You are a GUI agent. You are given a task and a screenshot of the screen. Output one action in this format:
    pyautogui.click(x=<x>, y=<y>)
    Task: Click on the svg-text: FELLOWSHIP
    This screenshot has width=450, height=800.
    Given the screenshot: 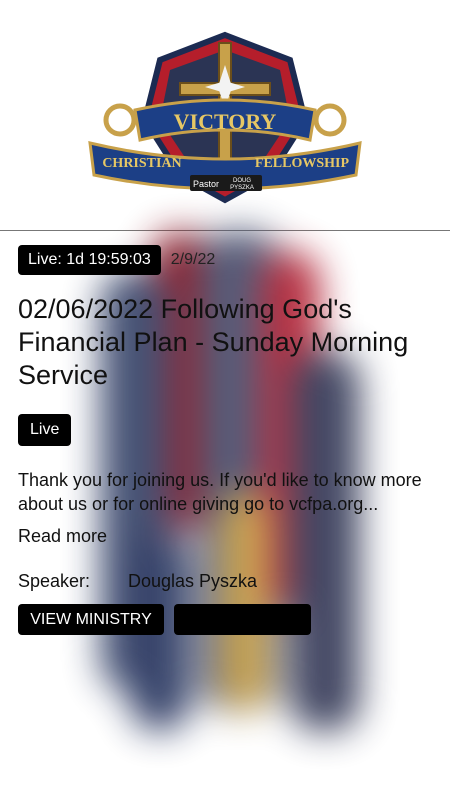 What is the action you would take?
    pyautogui.click(x=302, y=163)
    